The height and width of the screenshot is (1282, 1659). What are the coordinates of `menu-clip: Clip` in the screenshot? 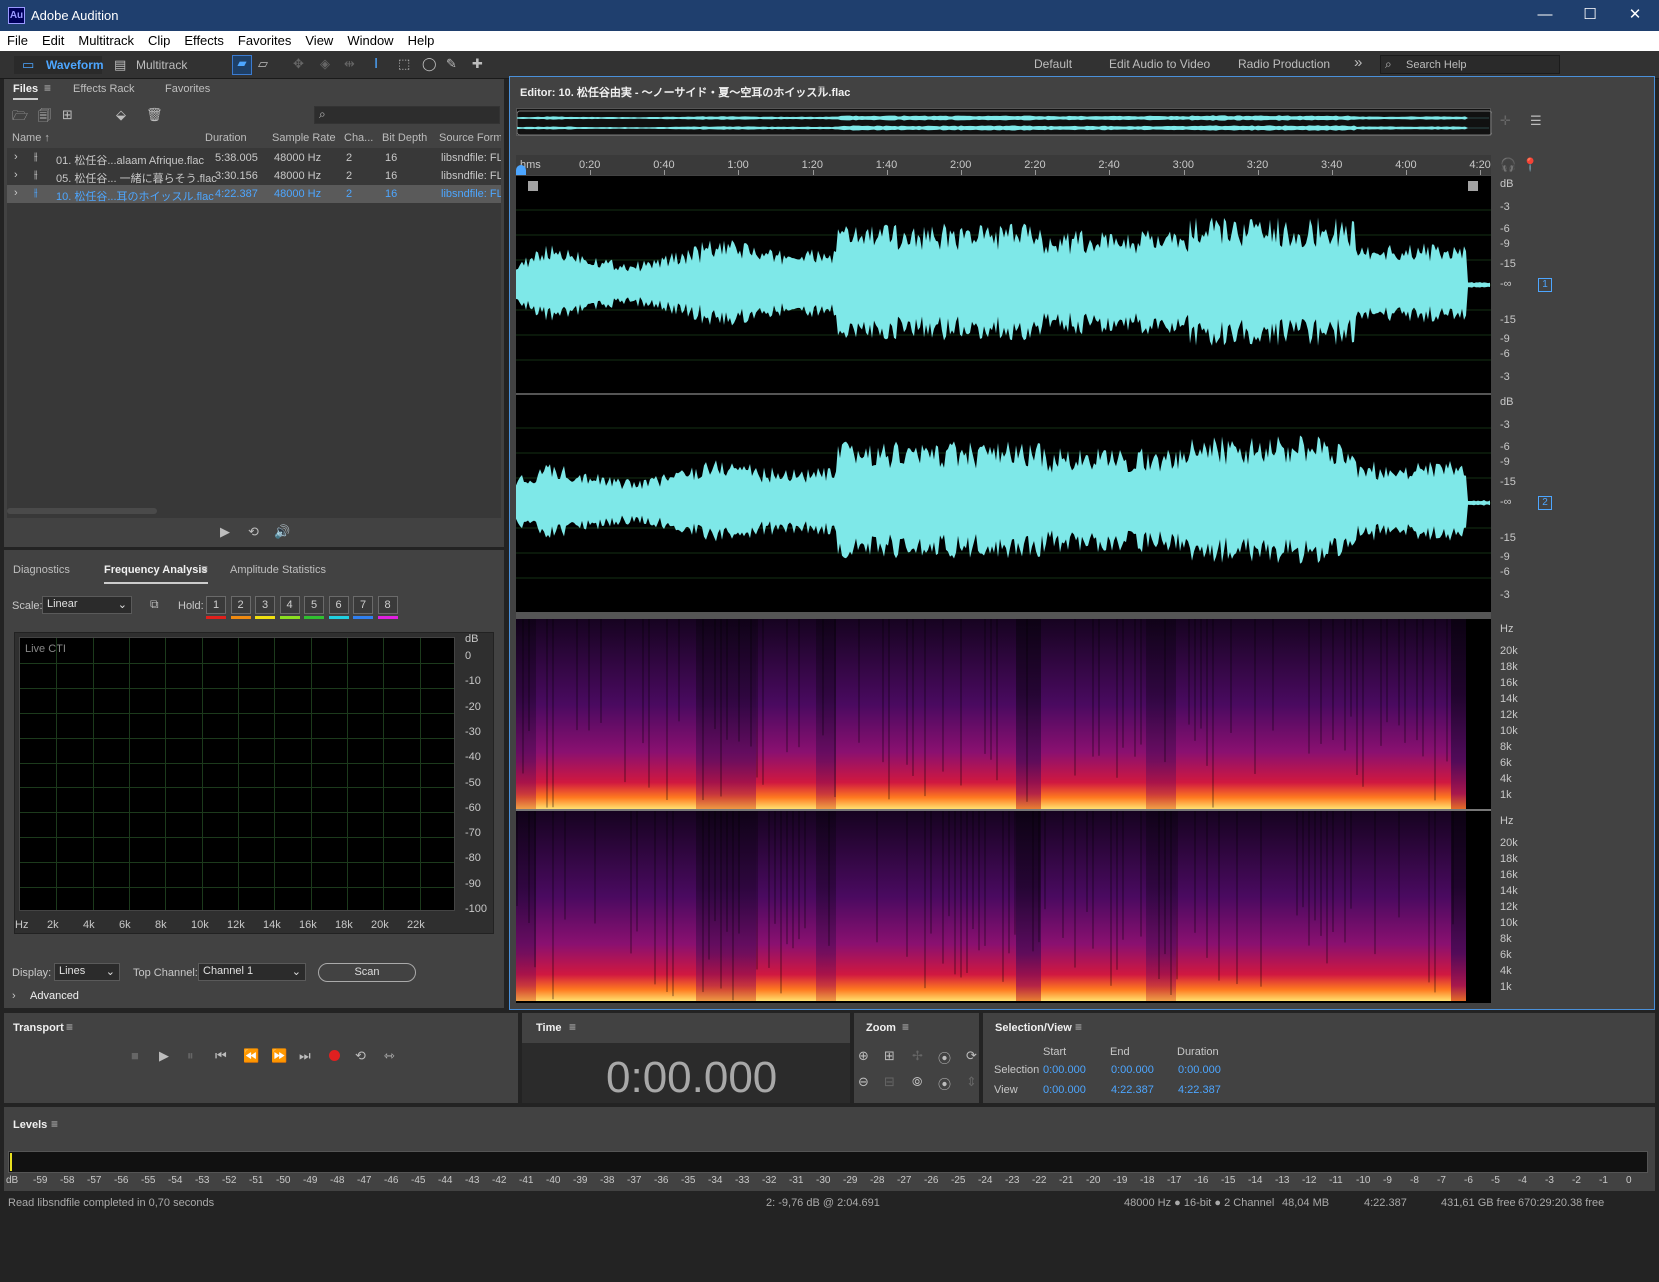 It's located at (159, 39).